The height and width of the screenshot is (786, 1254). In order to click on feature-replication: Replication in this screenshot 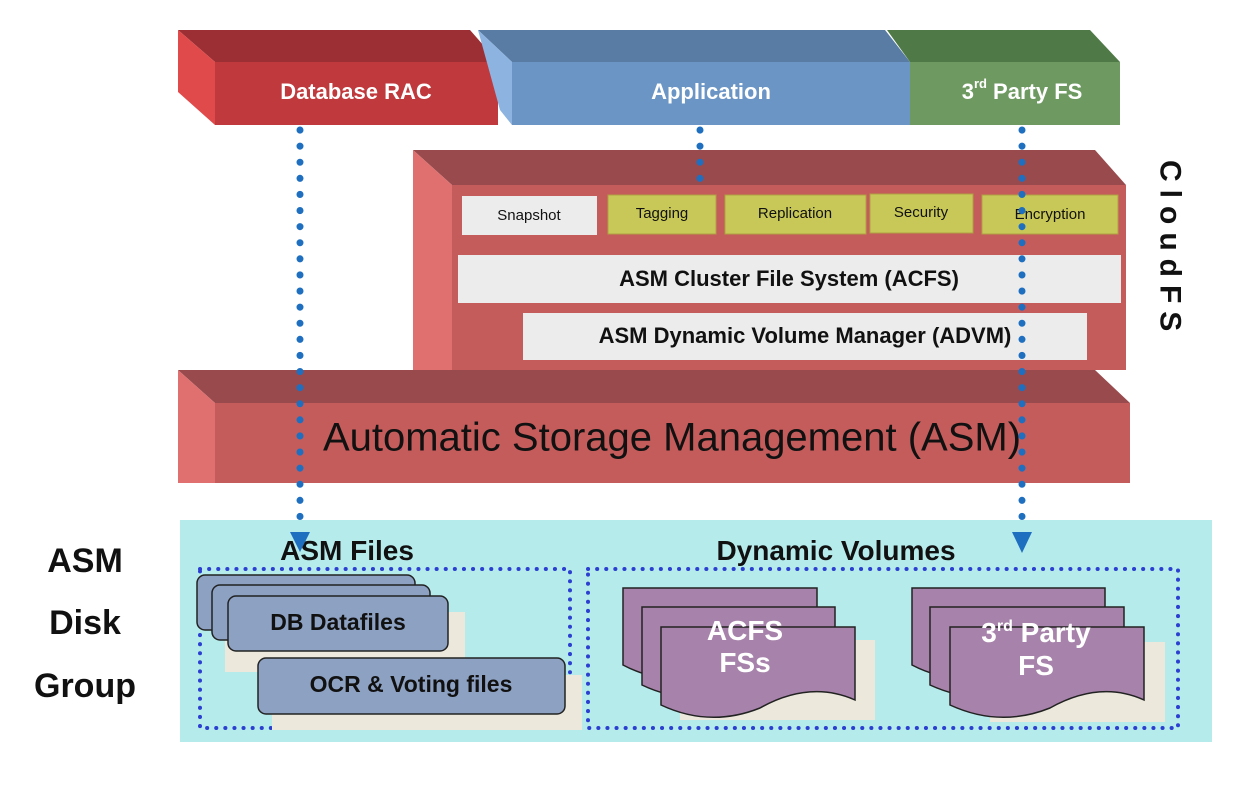, I will do `click(795, 214)`.